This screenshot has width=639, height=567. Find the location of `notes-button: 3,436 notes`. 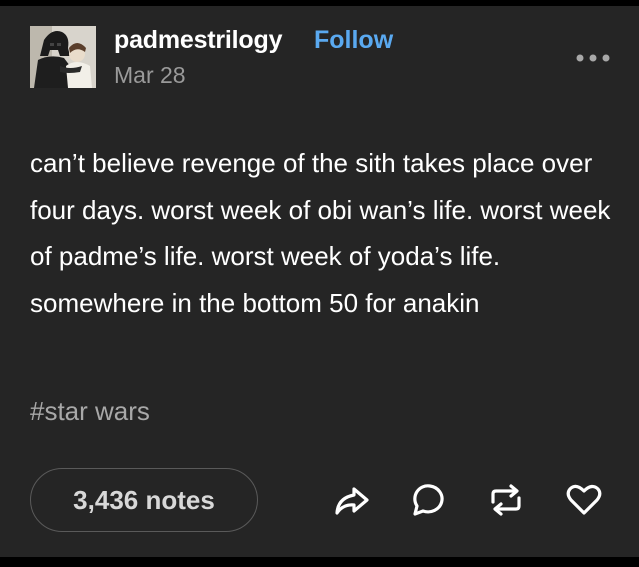

notes-button: 3,436 notes is located at coordinates (144, 500).